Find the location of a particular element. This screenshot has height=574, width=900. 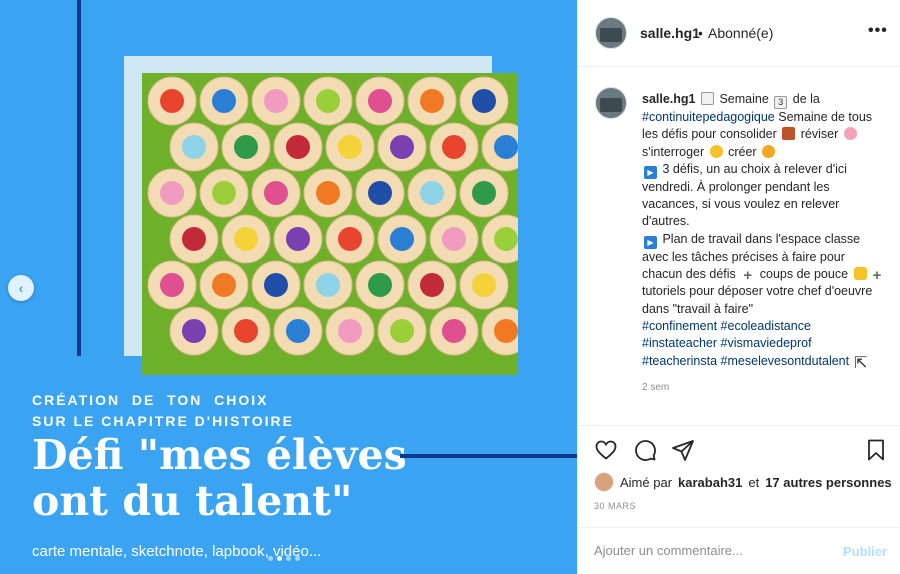

image-title-line-1: Défi "mes élèves is located at coordinates (219, 455).